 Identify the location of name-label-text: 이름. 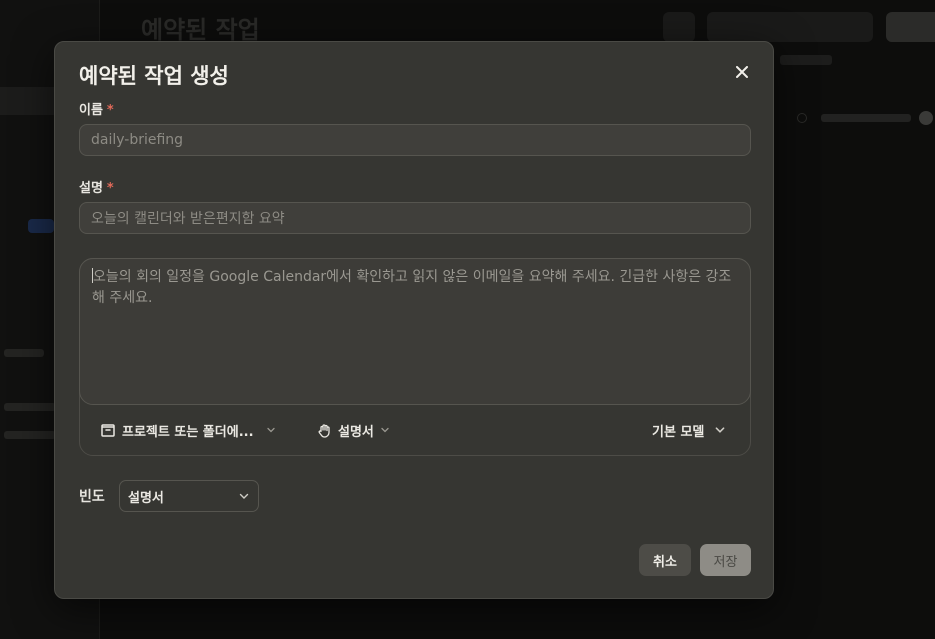
(91, 110).